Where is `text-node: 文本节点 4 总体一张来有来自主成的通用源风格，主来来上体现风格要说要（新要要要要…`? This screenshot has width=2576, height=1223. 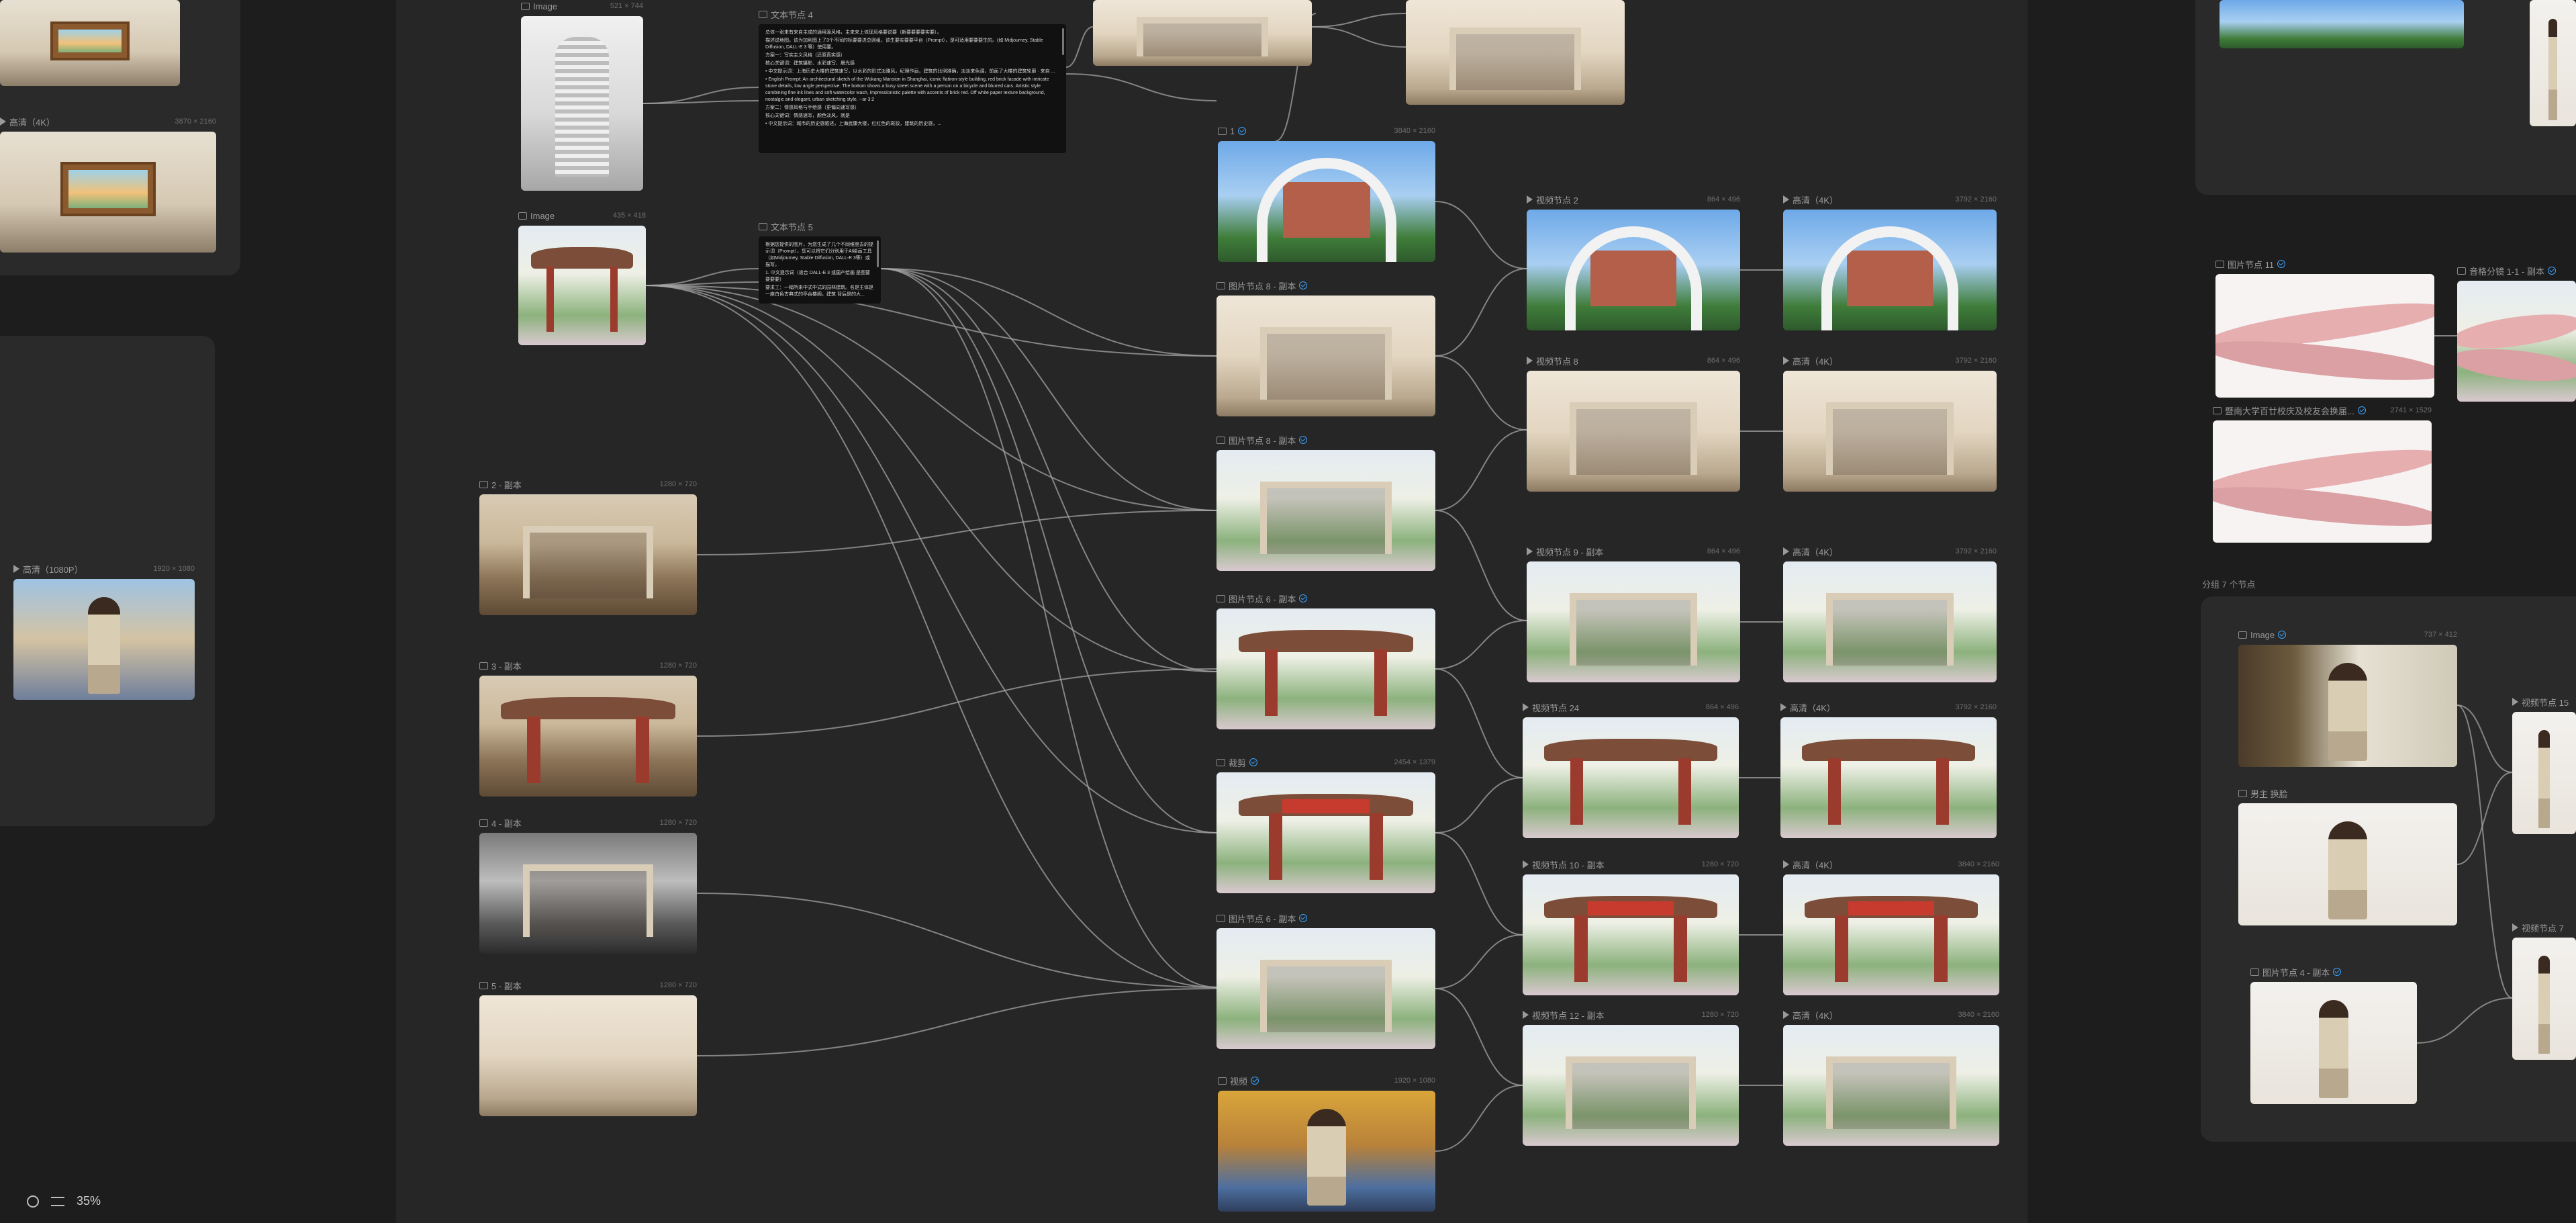
text-node: 文本节点 4 总体一张来有来自主成的通用源风格，主来来上体现风格要说要（新要要要要… is located at coordinates (912, 81).